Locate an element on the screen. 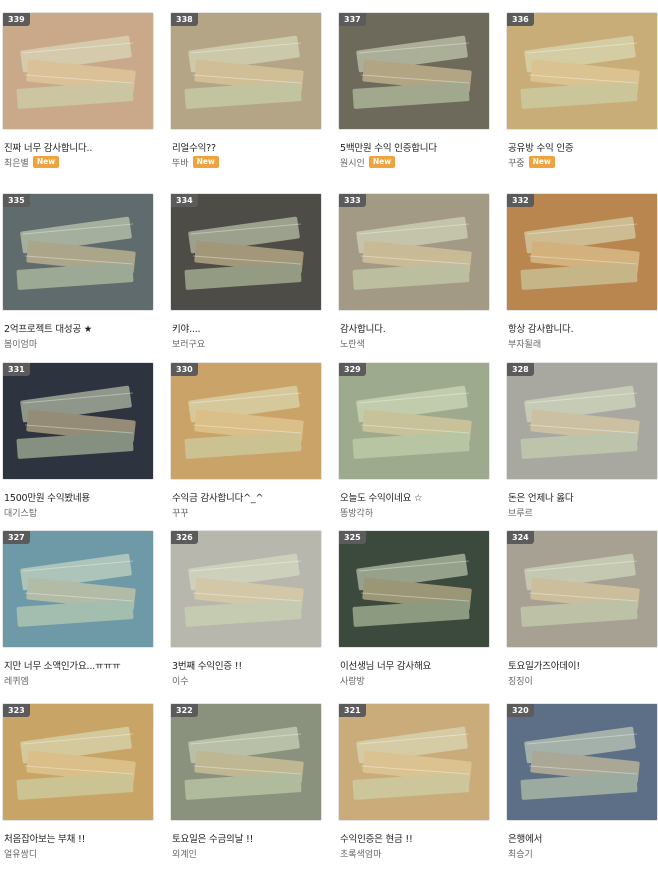  post-meta: 외계인 is located at coordinates (184, 853).